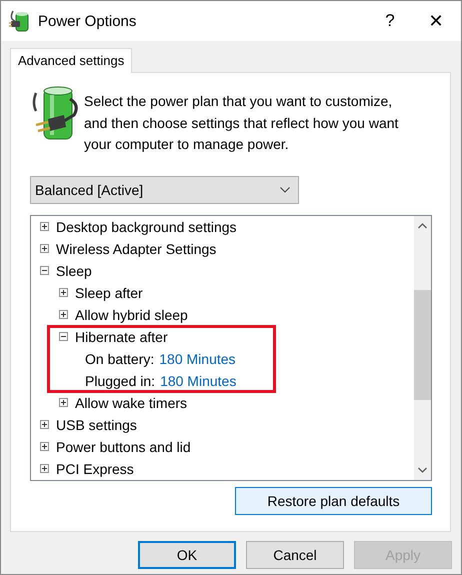 The width and height of the screenshot is (462, 575). I want to click on scrollbar-thumb, so click(422, 345).